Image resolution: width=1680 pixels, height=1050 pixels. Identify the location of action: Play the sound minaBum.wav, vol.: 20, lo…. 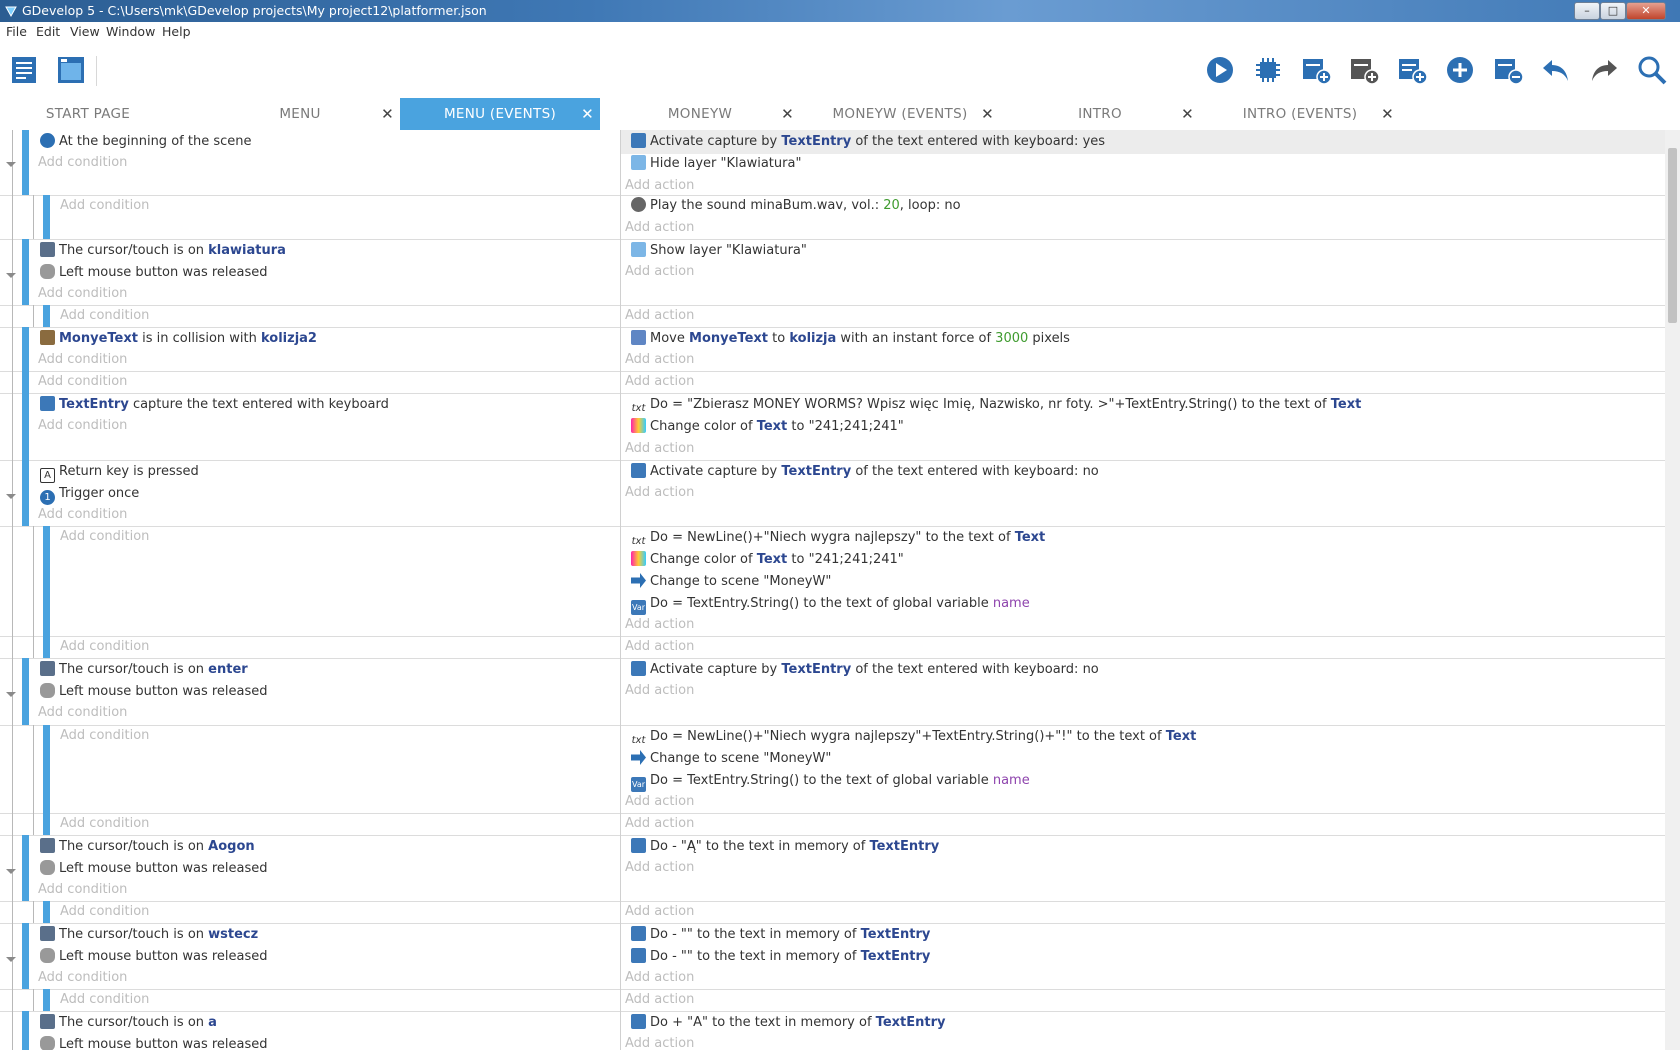
(796, 206).